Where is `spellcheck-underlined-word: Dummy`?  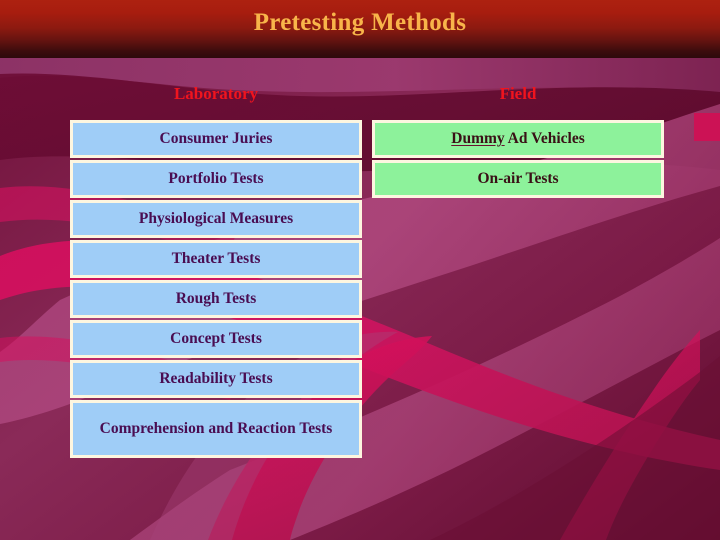 spellcheck-underlined-word: Dummy is located at coordinates (478, 139).